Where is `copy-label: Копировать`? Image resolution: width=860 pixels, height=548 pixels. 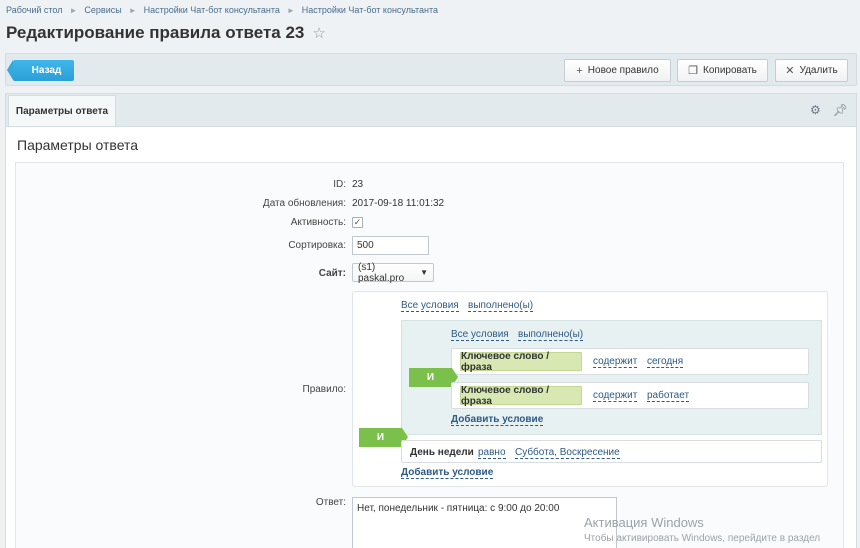
copy-label: Копировать is located at coordinates (730, 70).